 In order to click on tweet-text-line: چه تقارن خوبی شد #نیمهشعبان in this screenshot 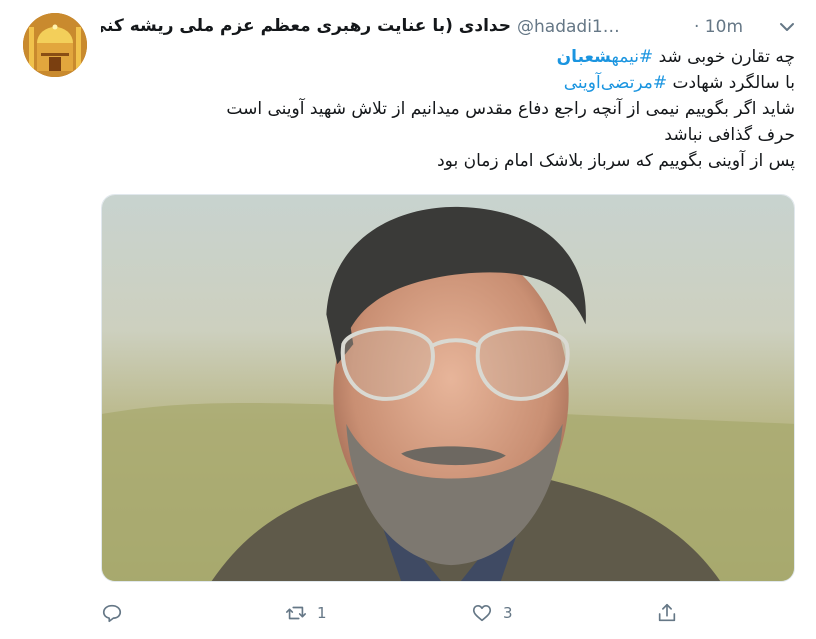, I will do `click(449, 57)`.